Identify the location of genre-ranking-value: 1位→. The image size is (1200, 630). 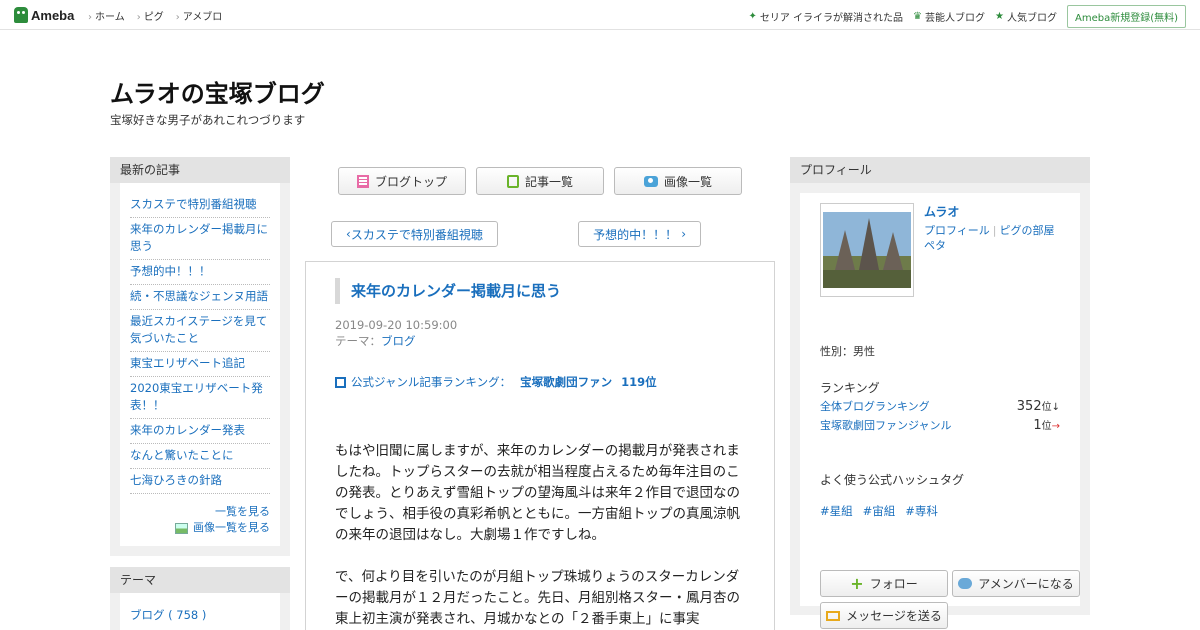
(1046, 425).